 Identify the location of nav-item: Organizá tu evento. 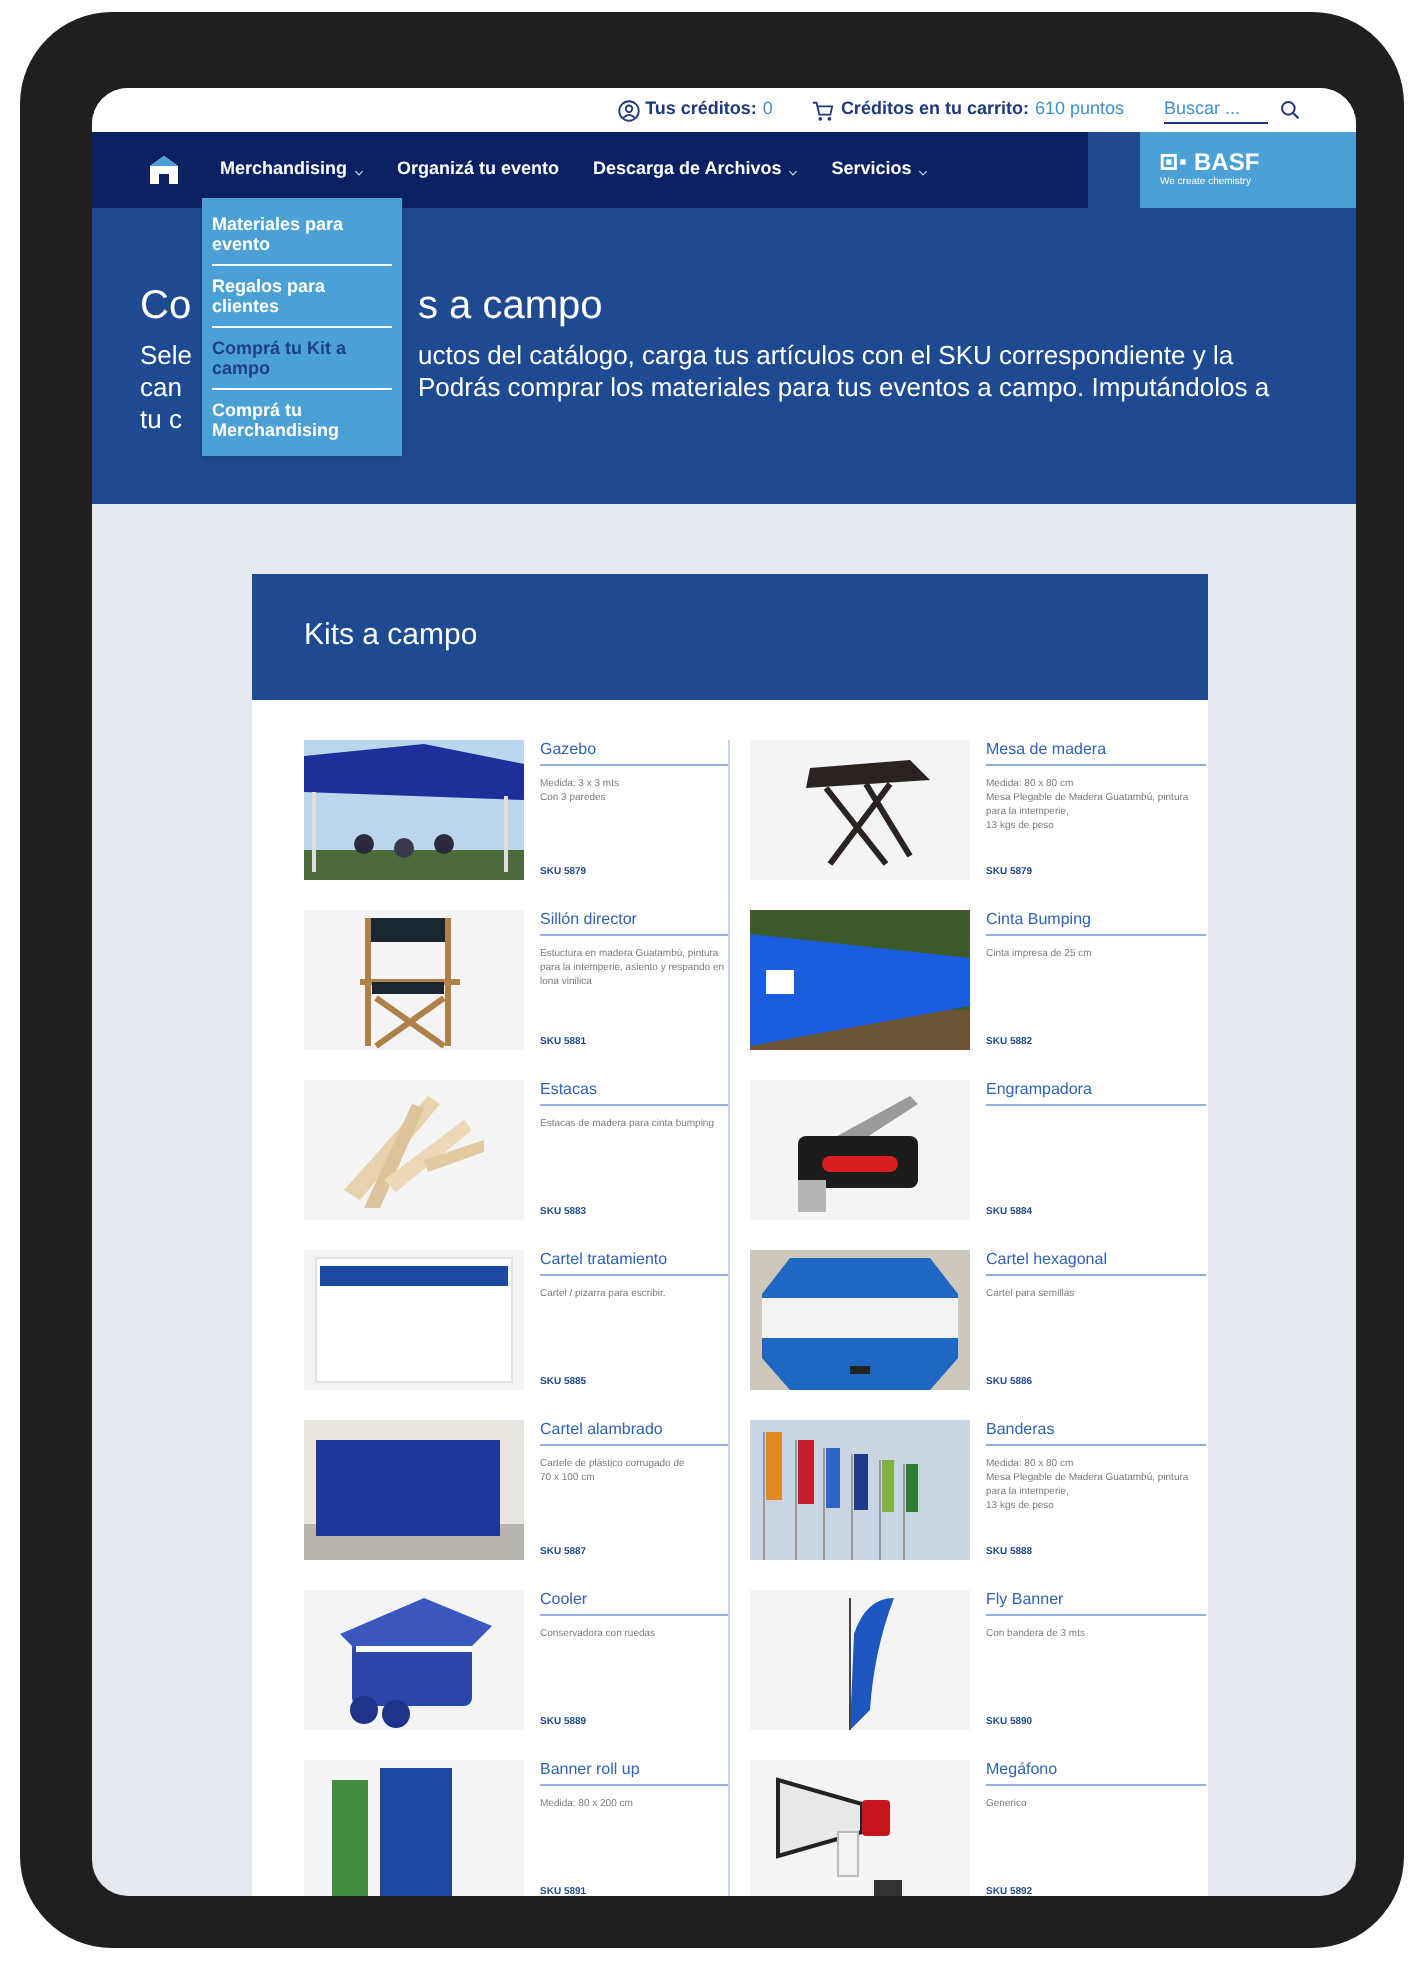
(478, 170).